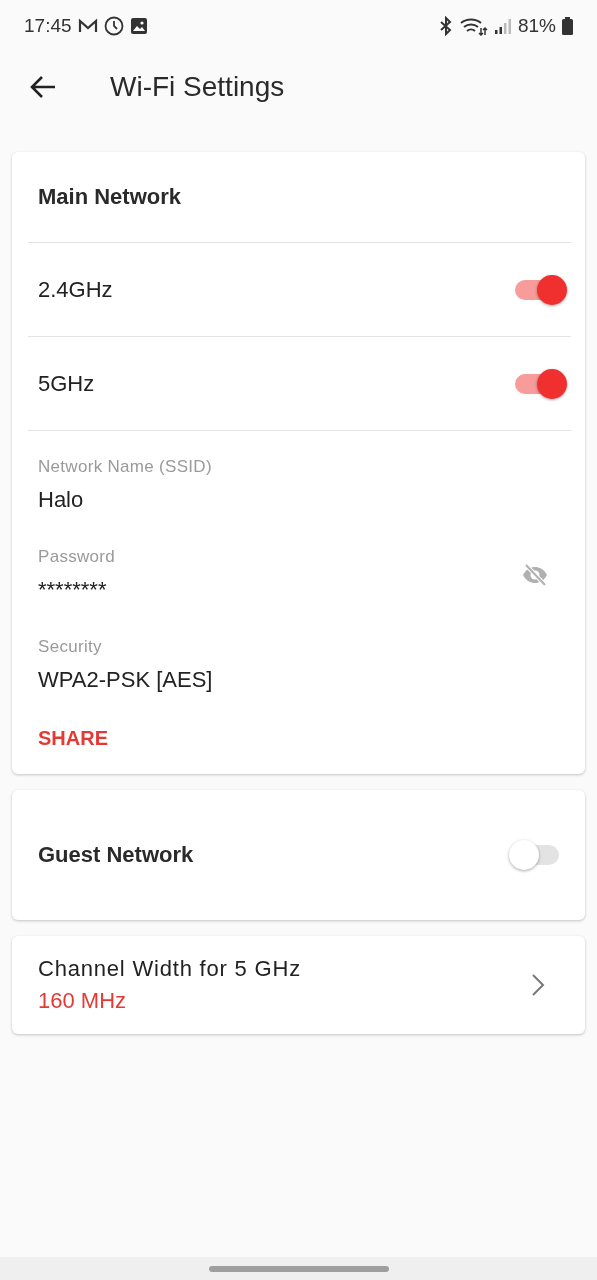  Describe the element at coordinates (125, 467) in the screenshot. I see `field-label: Network Name (SSID)` at that location.